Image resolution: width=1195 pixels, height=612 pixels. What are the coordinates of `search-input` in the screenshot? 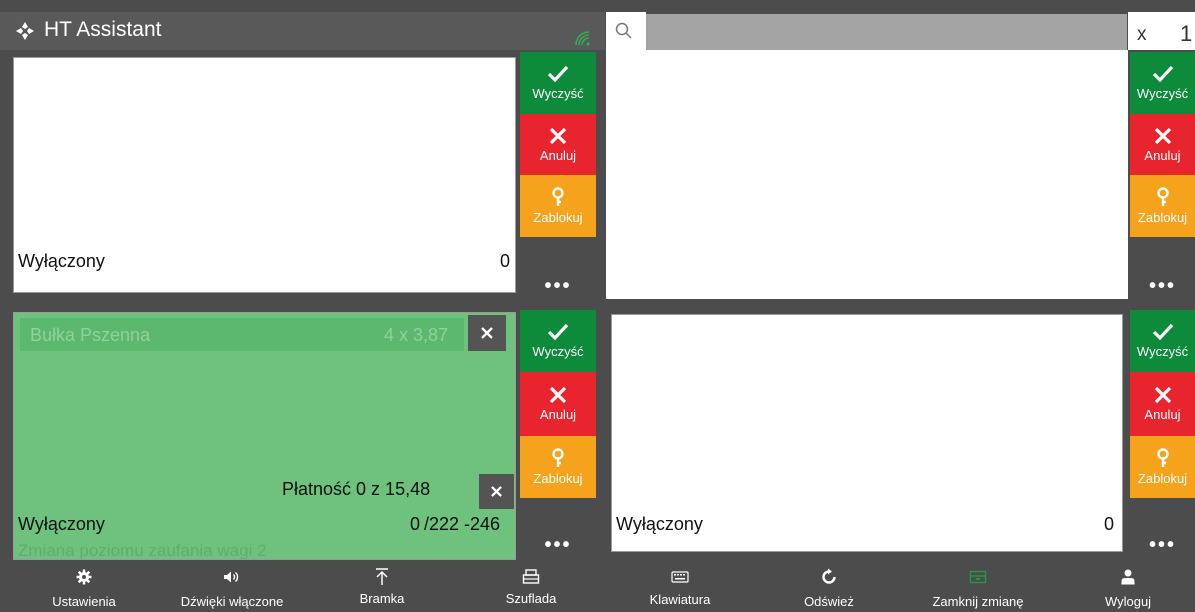 It's located at (886, 32).